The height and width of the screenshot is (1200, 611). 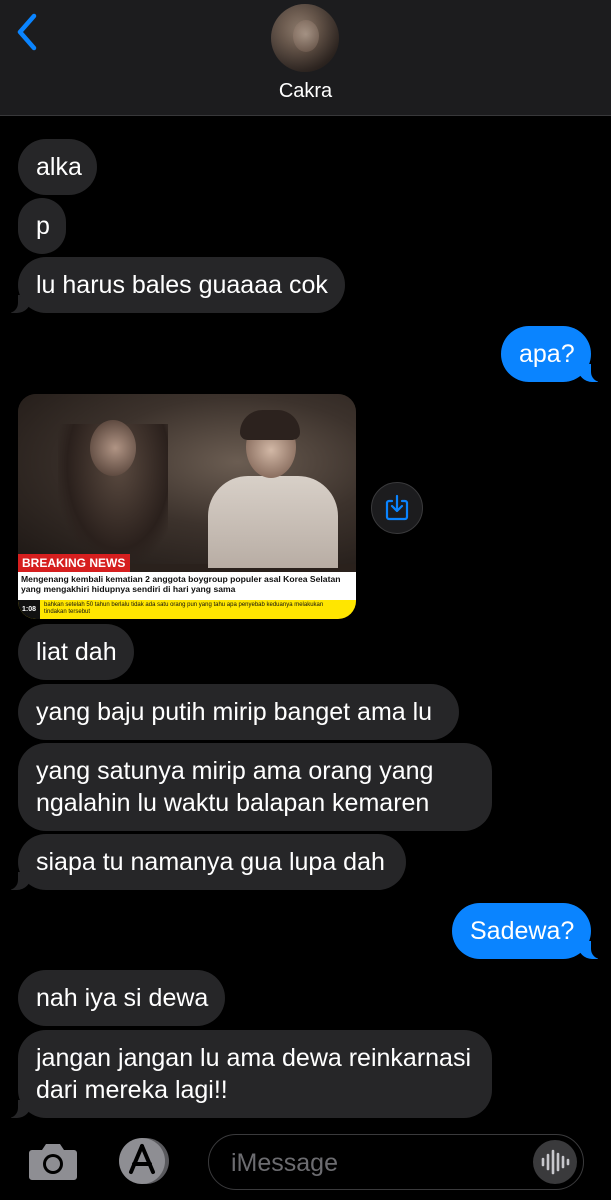 I want to click on audio-message-button, so click(x=555, y=1162).